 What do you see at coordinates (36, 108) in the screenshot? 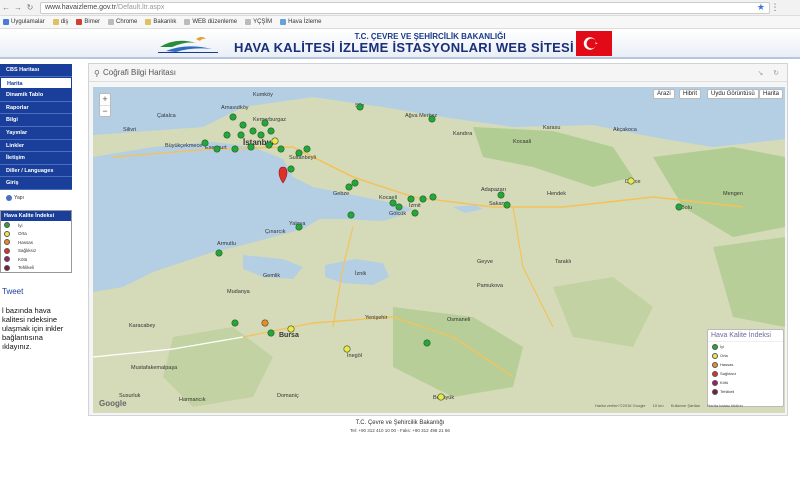
I see `menu-raporlar: Raporlar` at bounding box center [36, 108].